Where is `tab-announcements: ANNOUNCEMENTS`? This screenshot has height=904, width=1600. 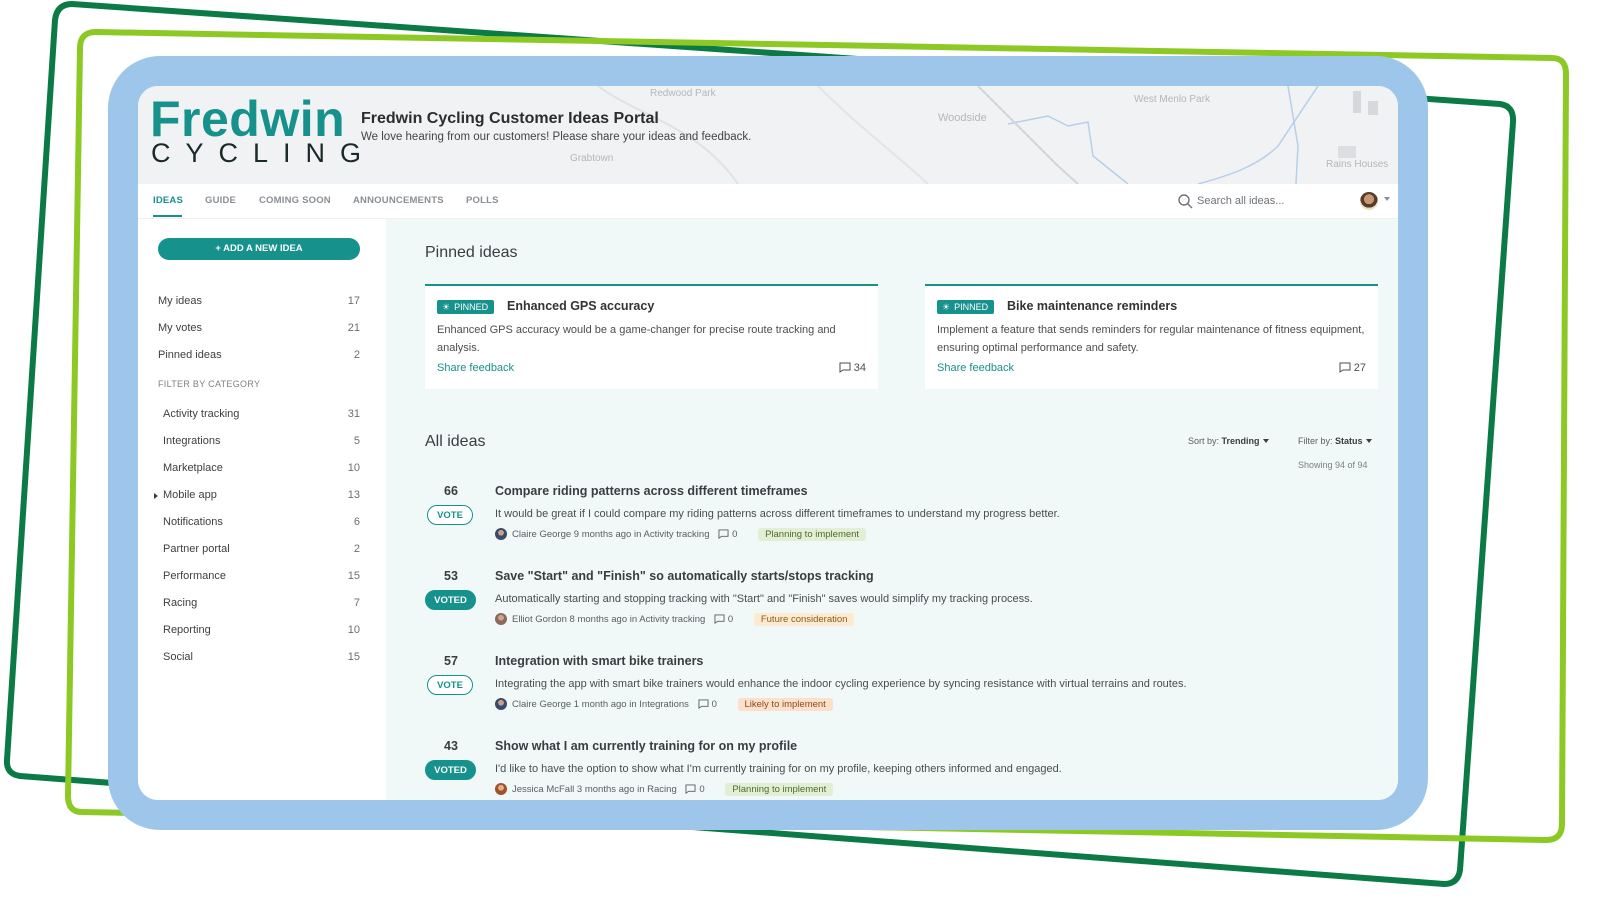 tab-announcements: ANNOUNCEMENTS is located at coordinates (398, 200).